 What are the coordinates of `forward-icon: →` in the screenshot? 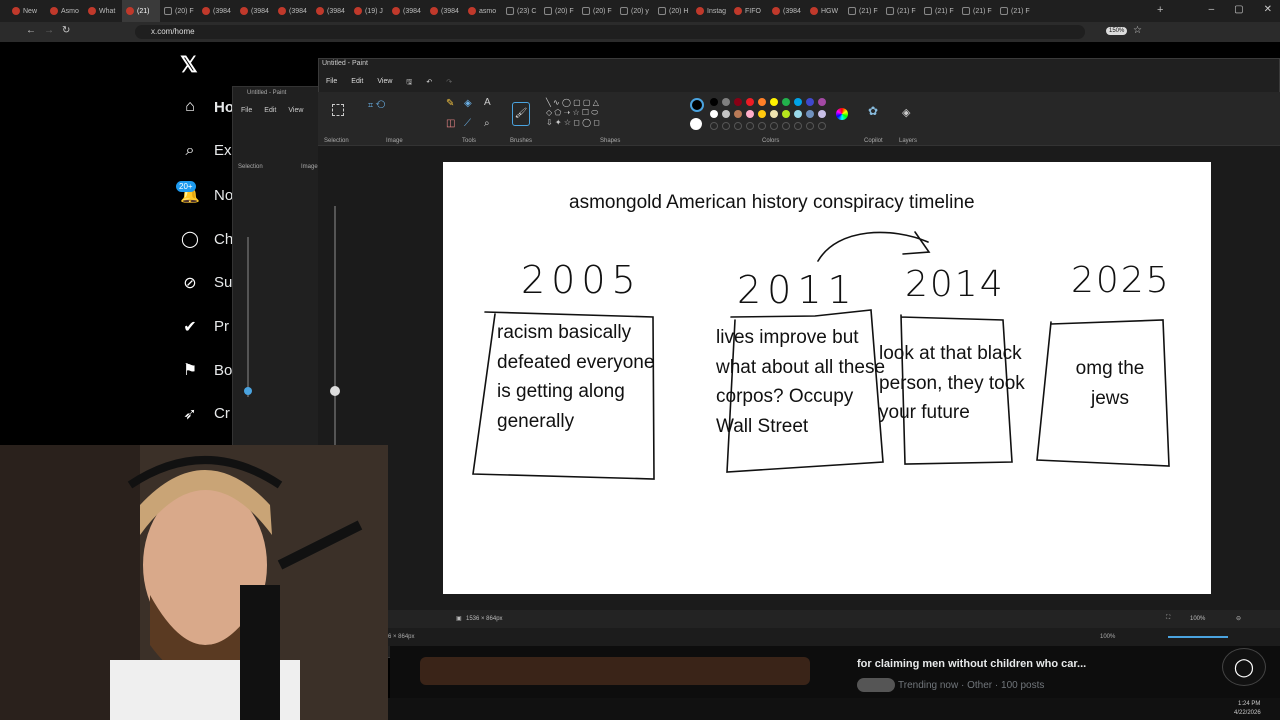 It's located at (49, 30).